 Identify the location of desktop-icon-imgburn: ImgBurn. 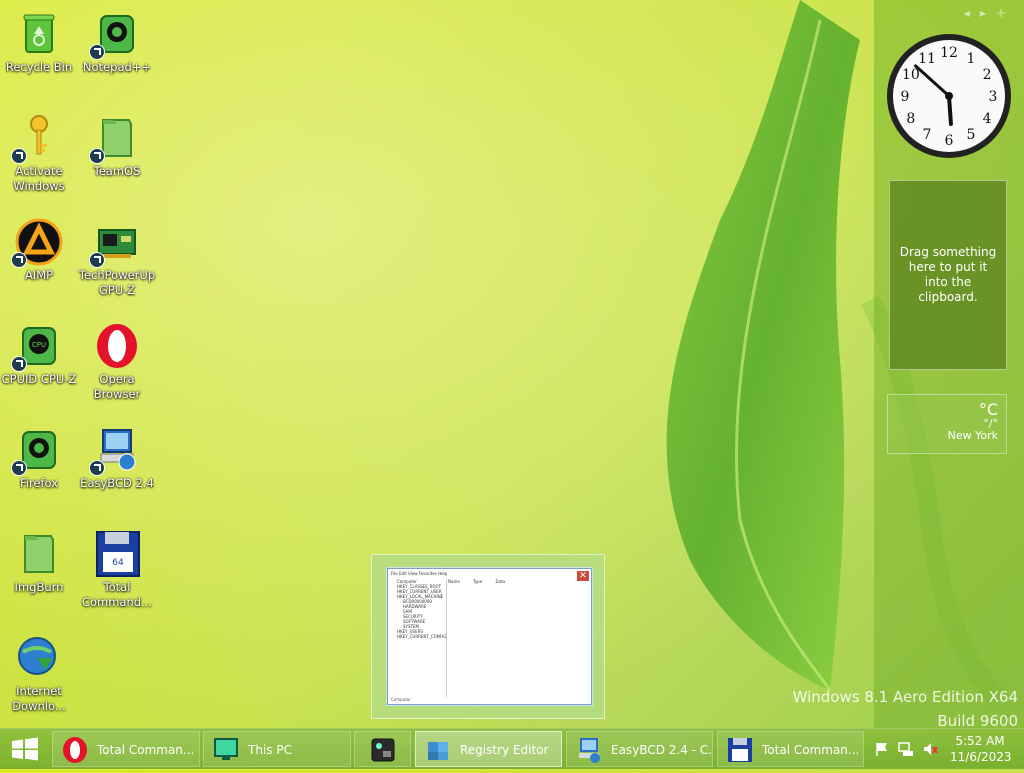
(39, 562).